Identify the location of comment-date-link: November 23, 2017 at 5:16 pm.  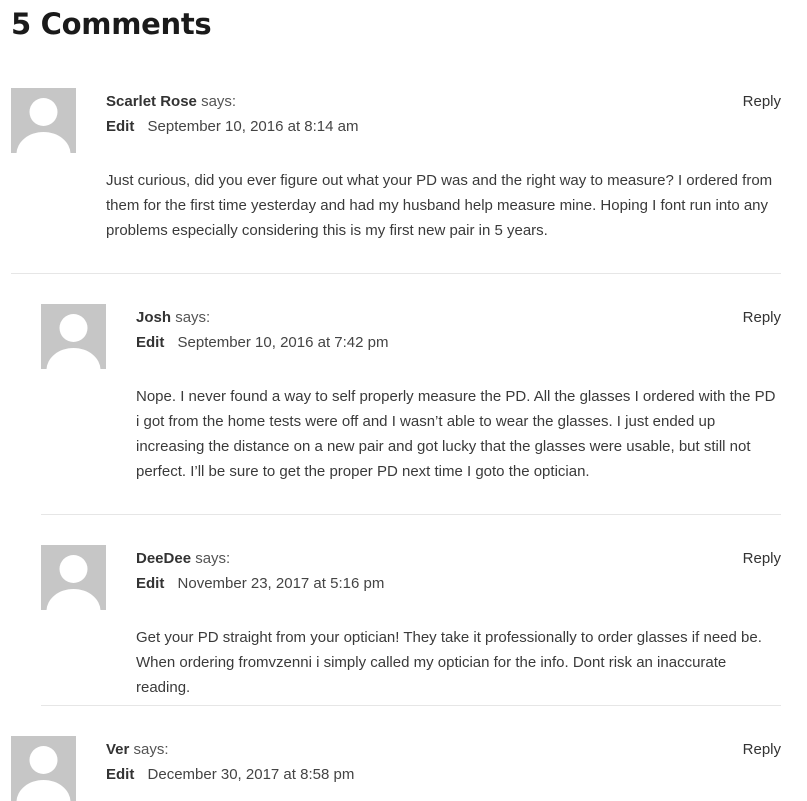
(281, 583).